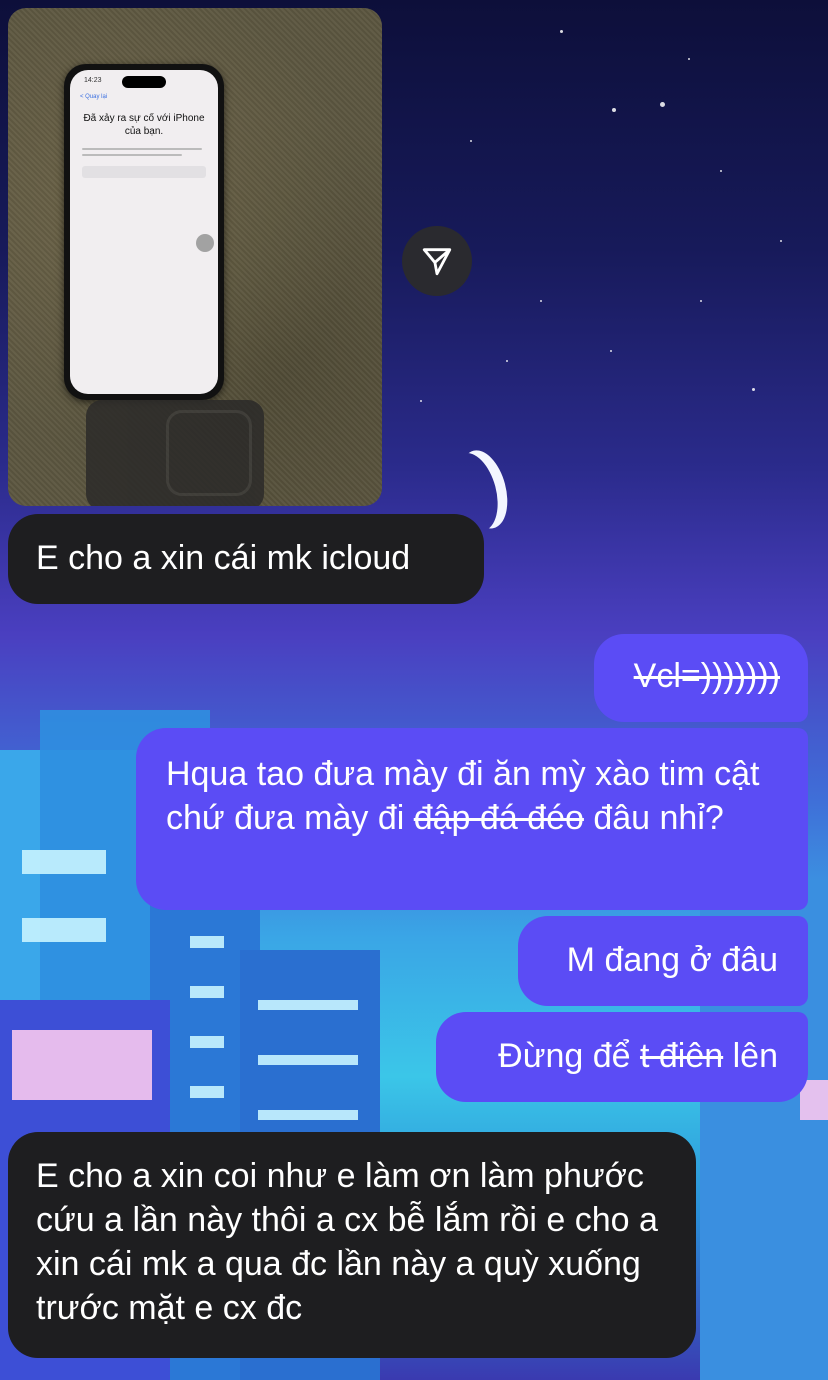 The height and width of the screenshot is (1380, 828). I want to click on message-sent: Đừng để t điên lên, so click(622, 1057).